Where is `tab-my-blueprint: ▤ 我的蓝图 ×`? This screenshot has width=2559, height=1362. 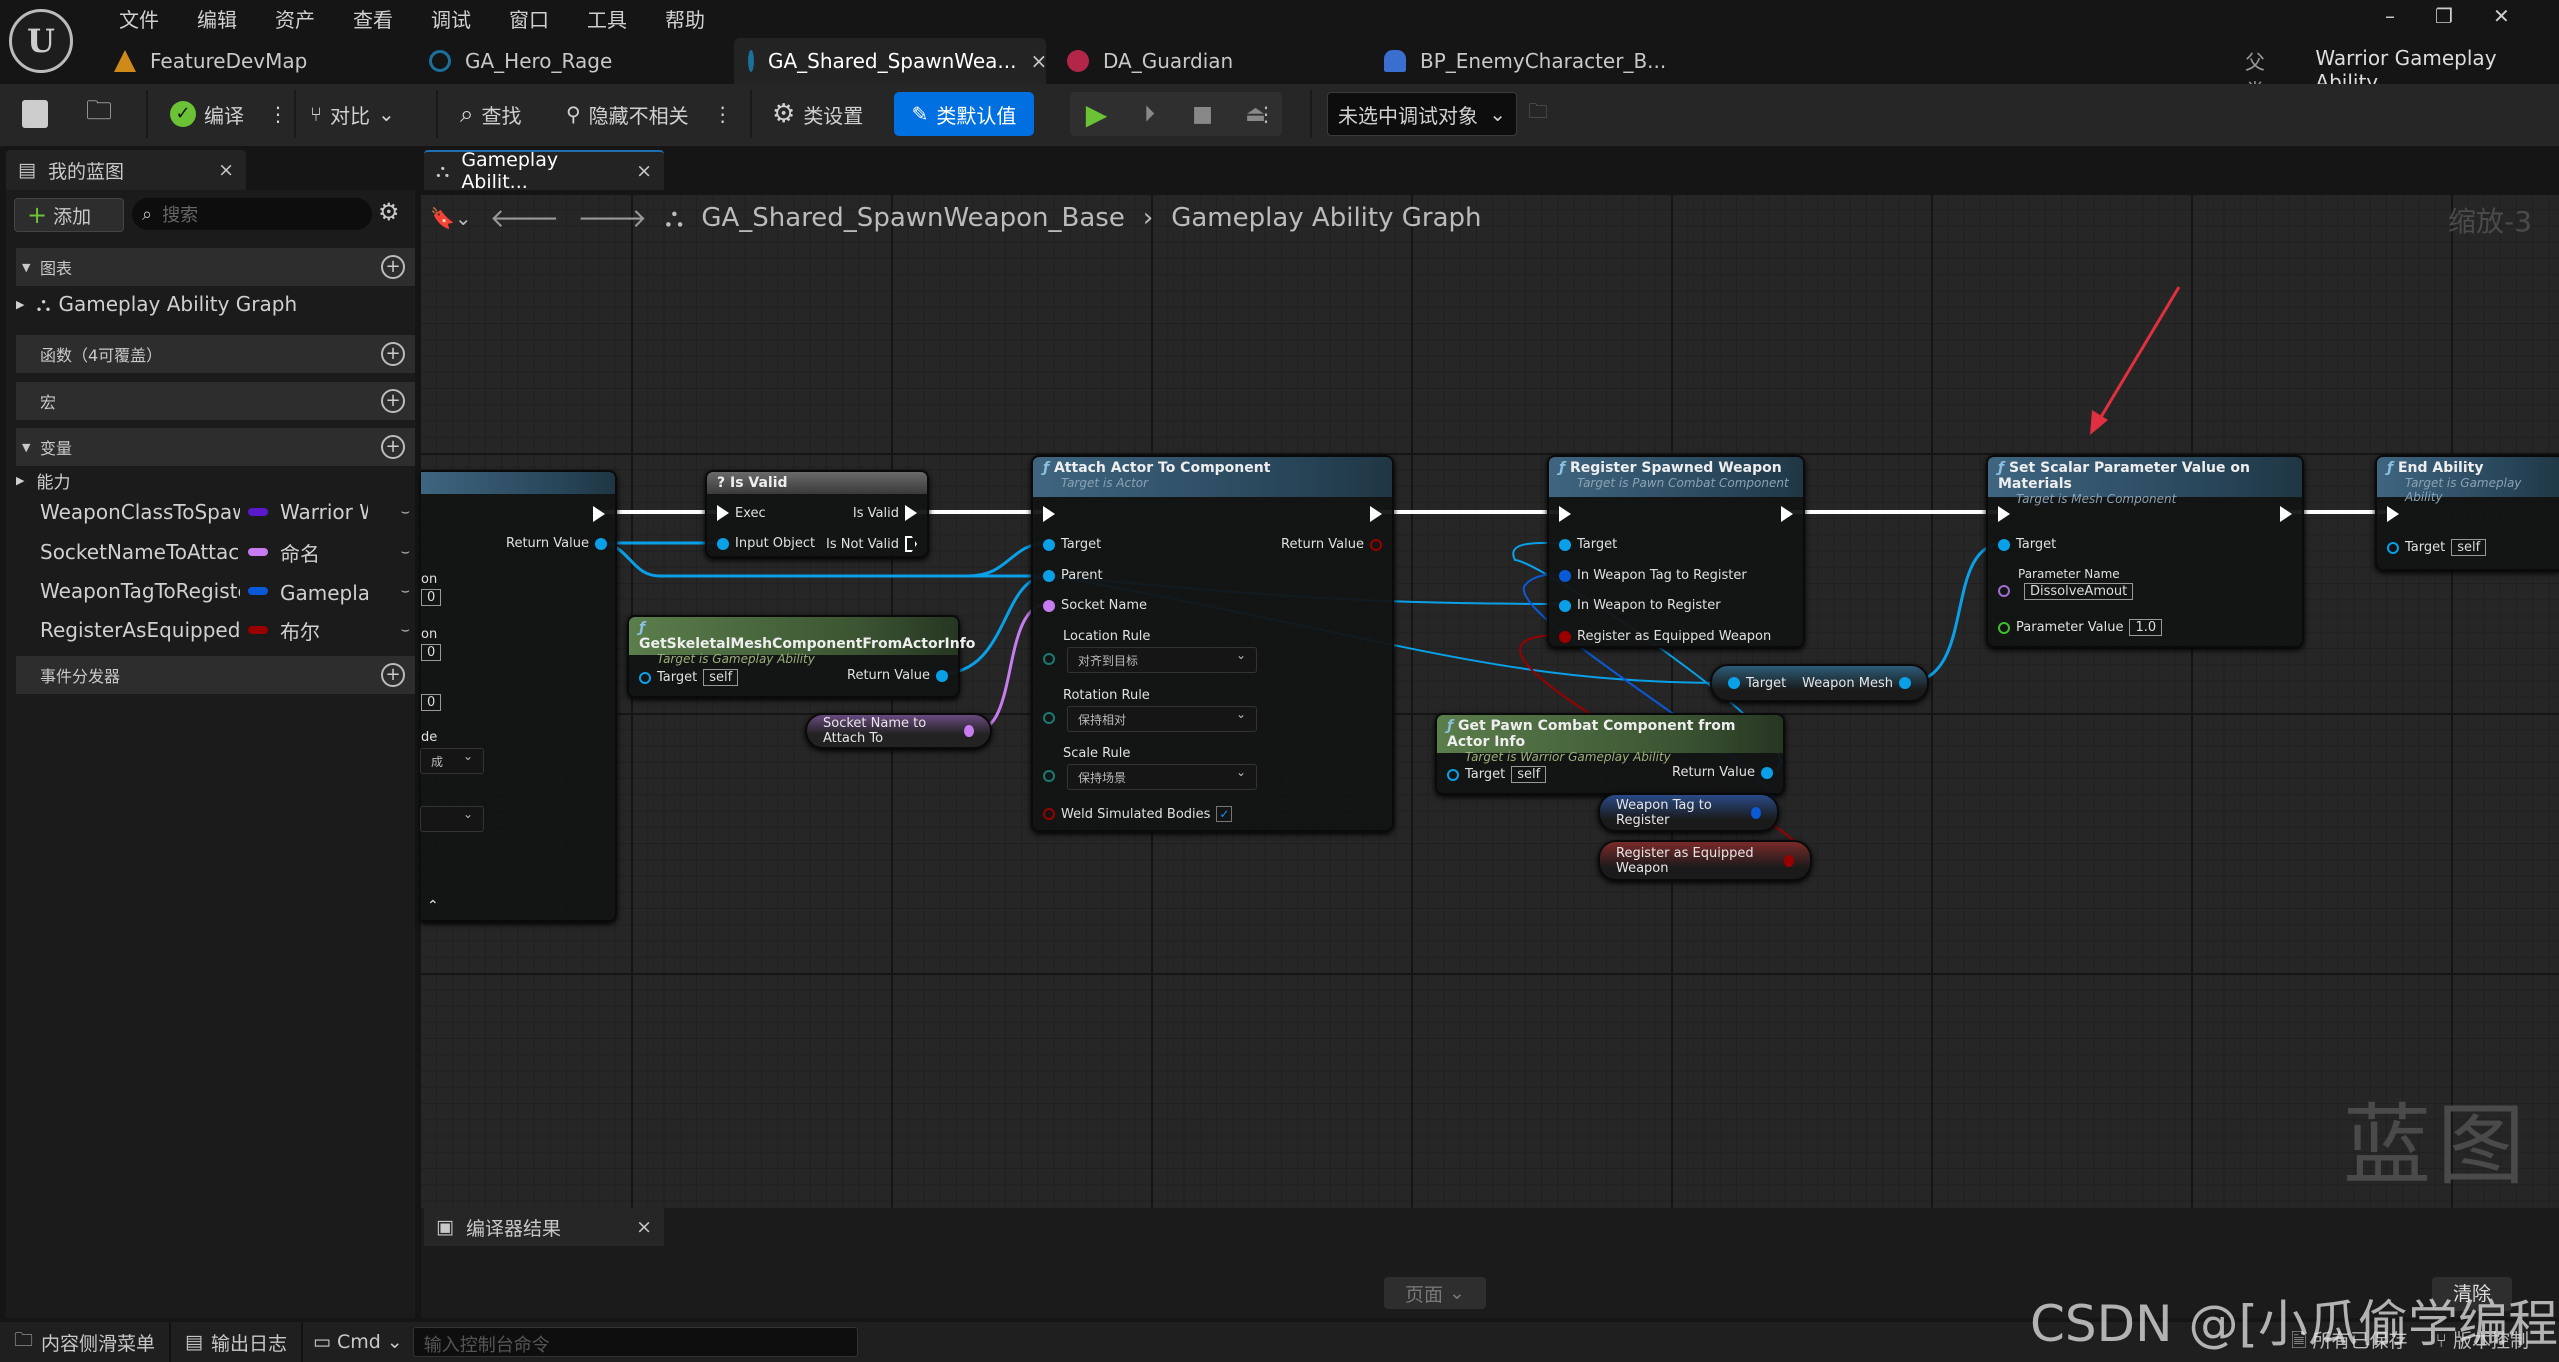
tab-my-blueprint: ▤ 我的蓝图 × is located at coordinates (126, 170).